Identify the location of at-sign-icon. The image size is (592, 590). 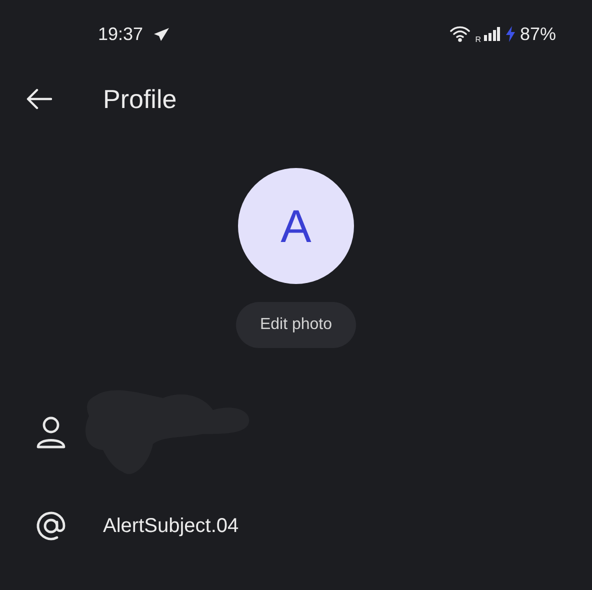
(51, 526).